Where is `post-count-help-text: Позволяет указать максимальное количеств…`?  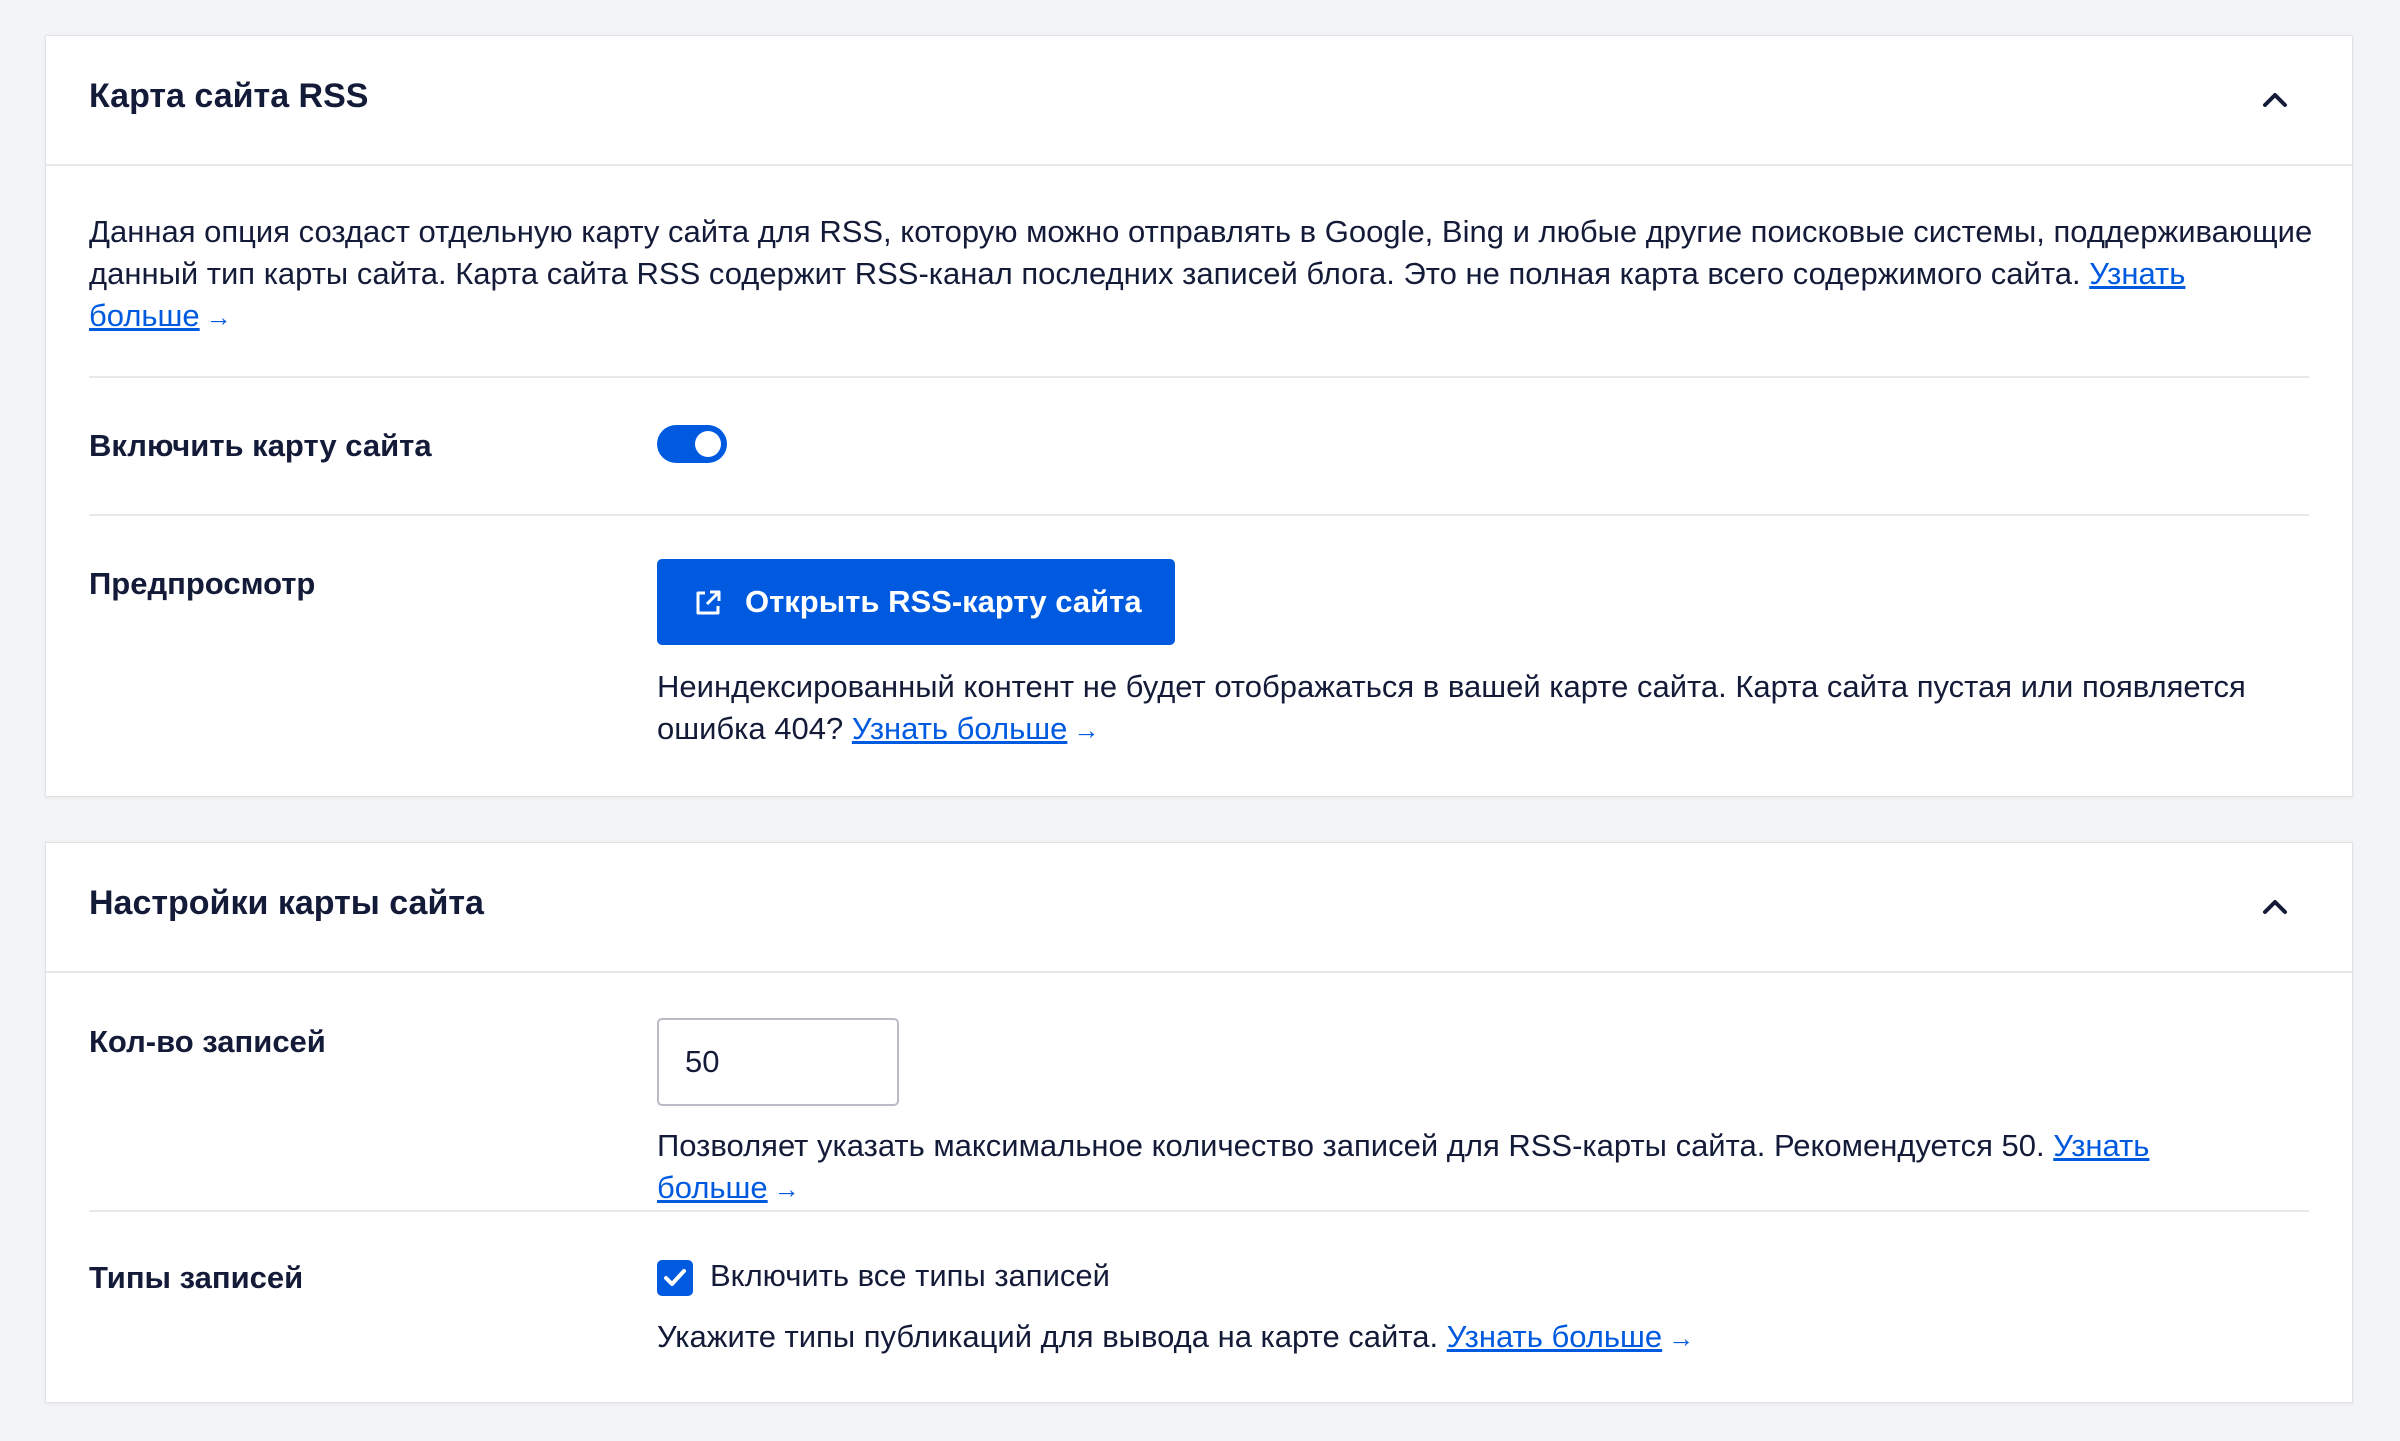 post-count-help-text: Позволяет указать максимальное количеств… is located at coordinates (1351, 1145).